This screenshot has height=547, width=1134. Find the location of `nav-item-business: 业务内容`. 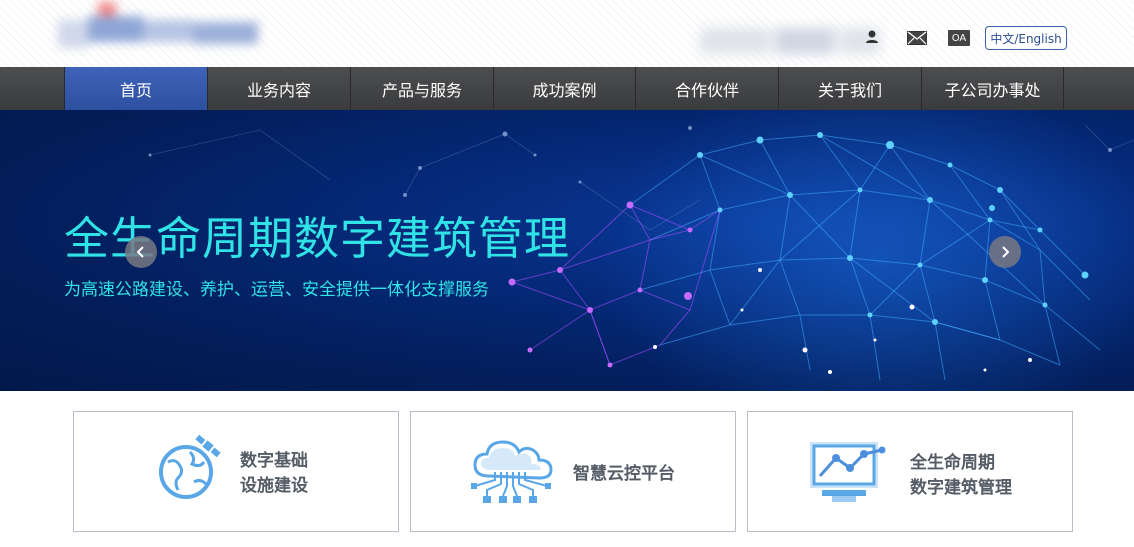

nav-item-business: 业务内容 is located at coordinates (278, 88).